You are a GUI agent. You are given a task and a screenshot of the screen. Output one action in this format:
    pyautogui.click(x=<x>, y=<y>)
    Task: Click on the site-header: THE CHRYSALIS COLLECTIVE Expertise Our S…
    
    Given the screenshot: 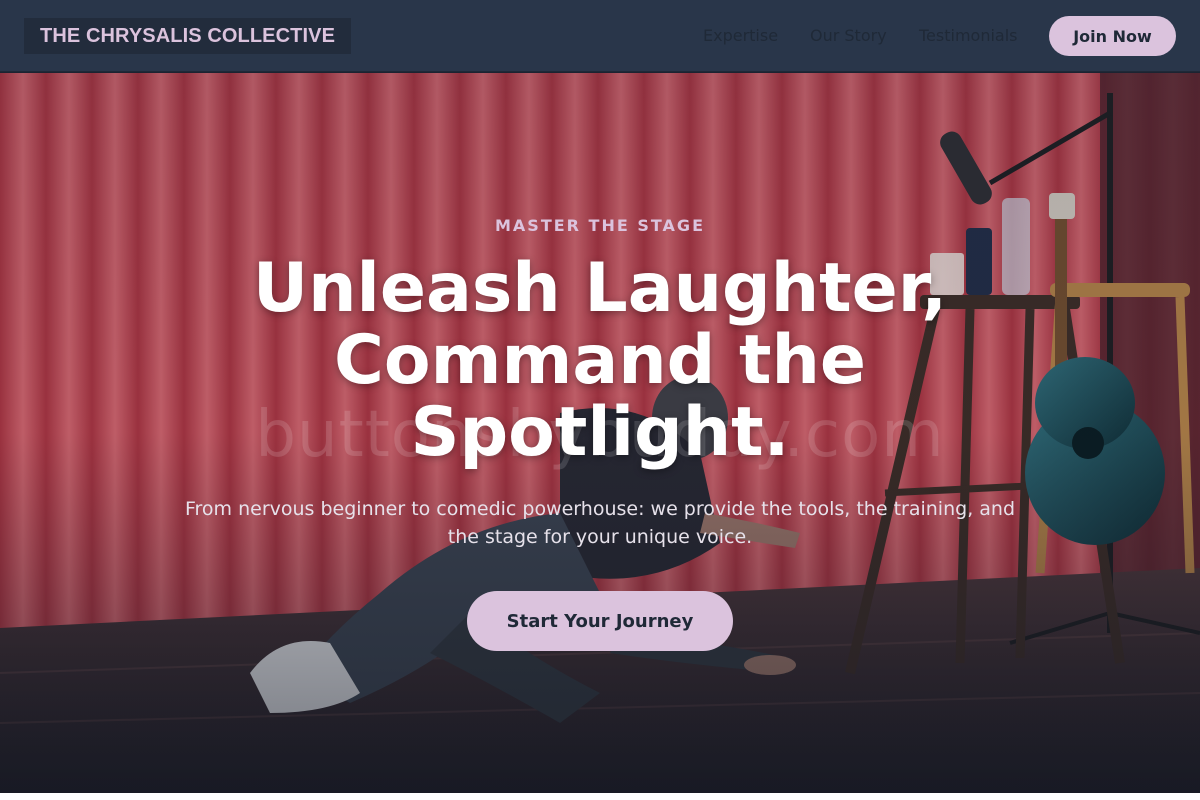 What is the action you would take?
    pyautogui.click(x=600, y=36)
    